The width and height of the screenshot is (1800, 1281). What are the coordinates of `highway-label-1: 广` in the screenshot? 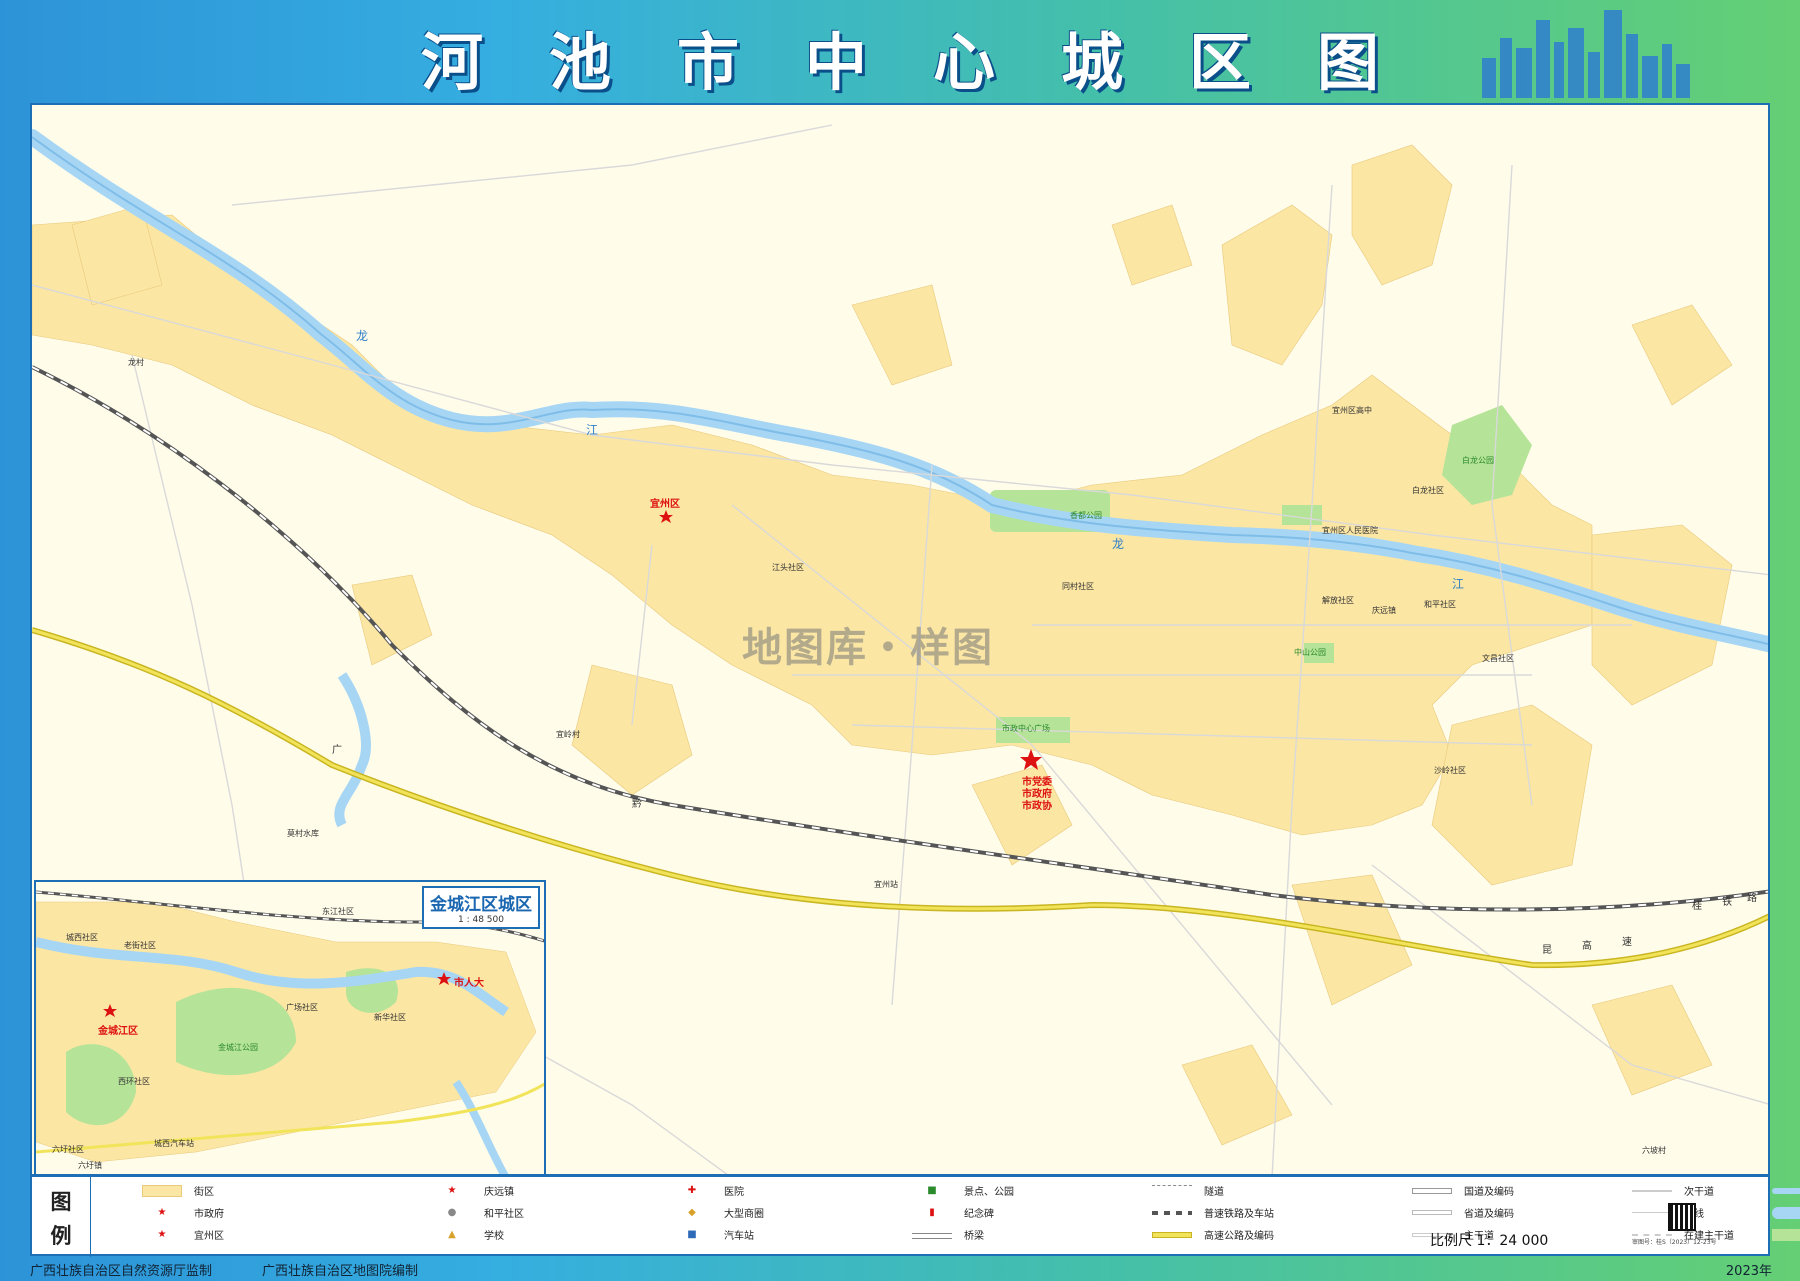 It's located at (337, 750).